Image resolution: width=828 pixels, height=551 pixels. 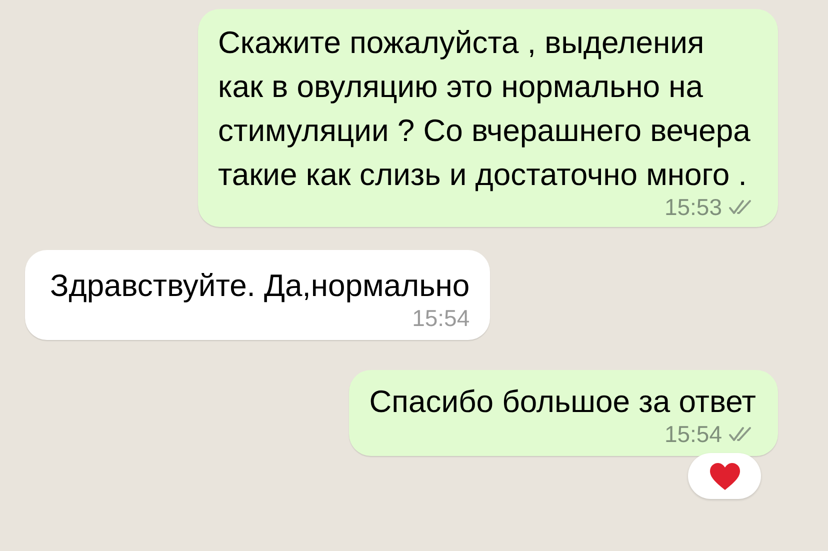 I want to click on message-text: Спасибо большое за ответ, so click(x=562, y=402).